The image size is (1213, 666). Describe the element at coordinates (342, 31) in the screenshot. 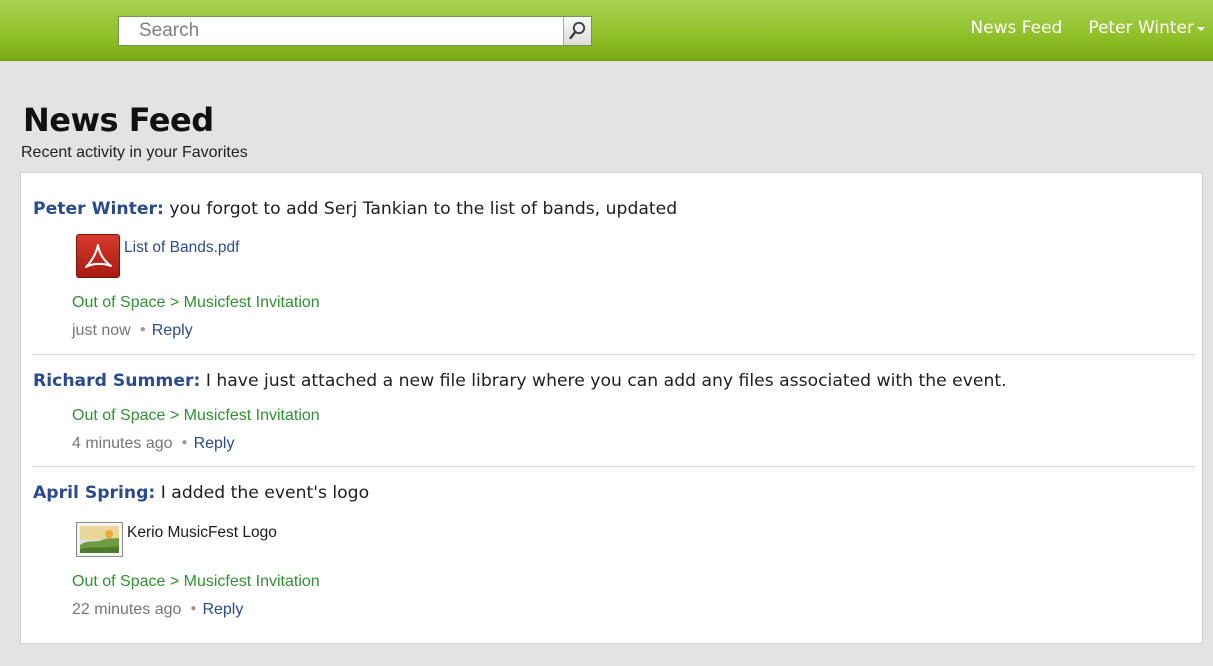

I see `search-input` at that location.